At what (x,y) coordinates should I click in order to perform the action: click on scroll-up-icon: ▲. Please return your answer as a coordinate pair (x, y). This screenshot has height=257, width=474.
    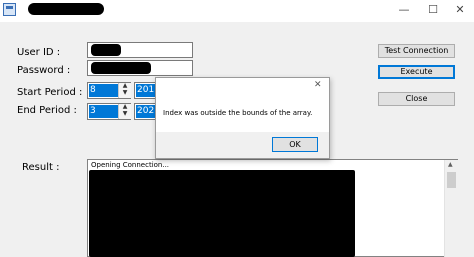
    Looking at the image, I should click on (450, 164).